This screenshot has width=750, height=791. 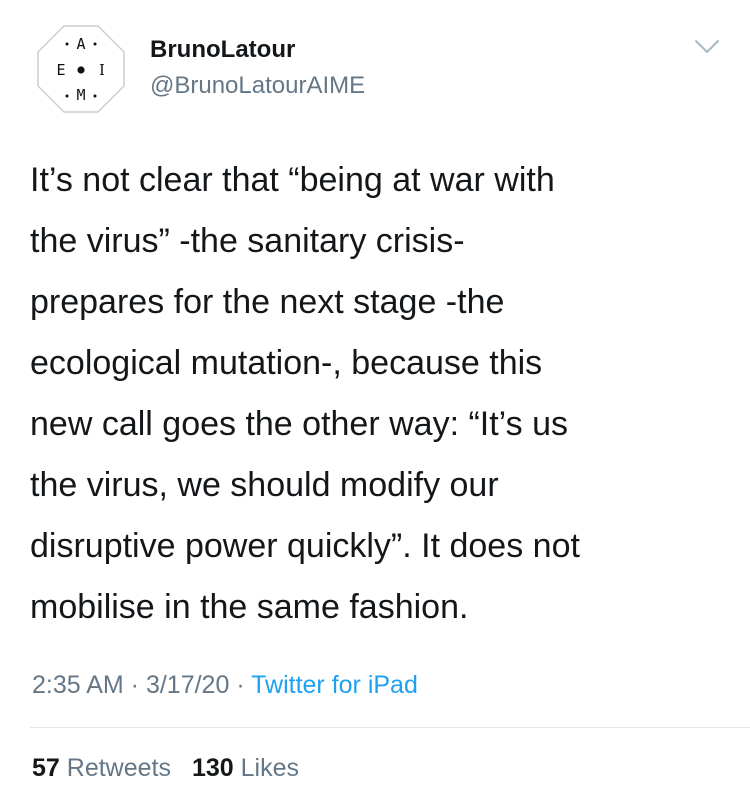 What do you see at coordinates (267, 302) in the screenshot?
I see `tweet-line: prepares for the next stage -the` at bounding box center [267, 302].